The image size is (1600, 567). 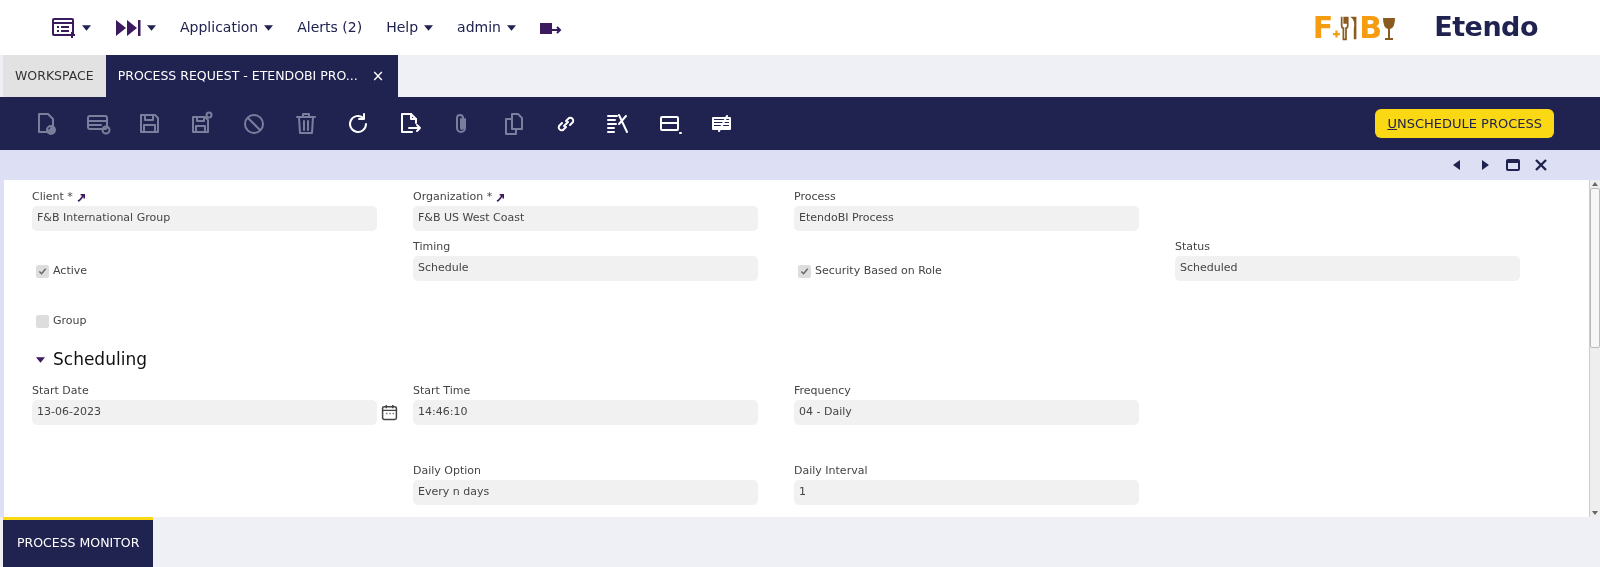 I want to click on close-icon, so click(x=1541, y=165).